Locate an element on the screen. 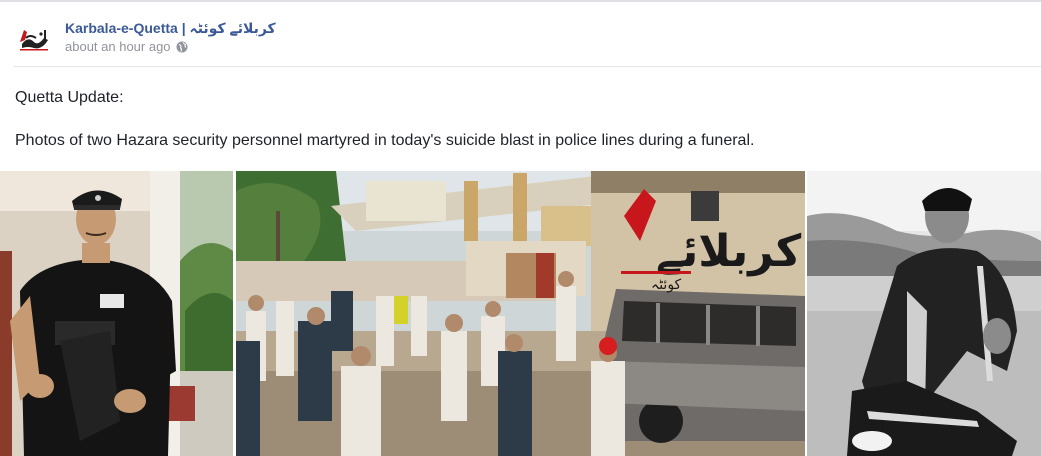 Image resolution: width=1041 pixels, height=456 pixels. photo-officer is located at coordinates (116, 313).